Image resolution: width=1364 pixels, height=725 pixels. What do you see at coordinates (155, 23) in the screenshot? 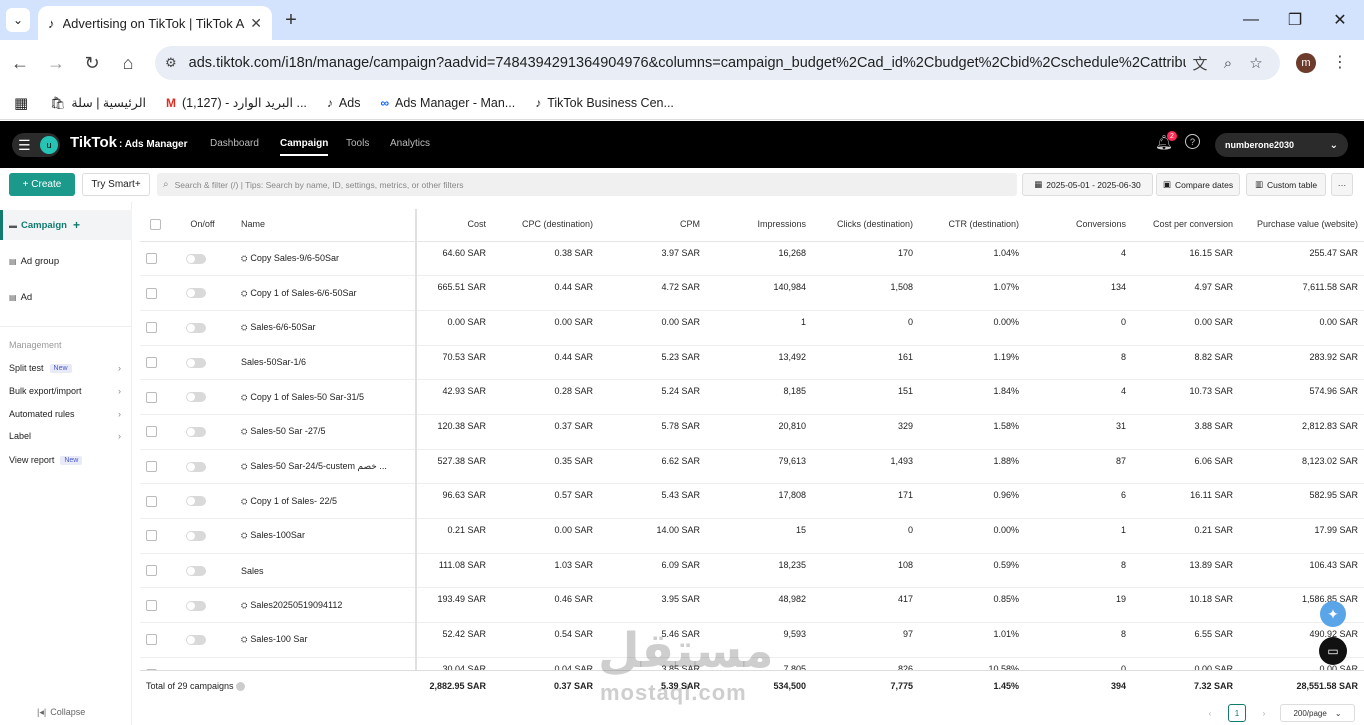
I see `browser-tab: ♪ Advertising on TikTok | TikTok A ✕` at bounding box center [155, 23].